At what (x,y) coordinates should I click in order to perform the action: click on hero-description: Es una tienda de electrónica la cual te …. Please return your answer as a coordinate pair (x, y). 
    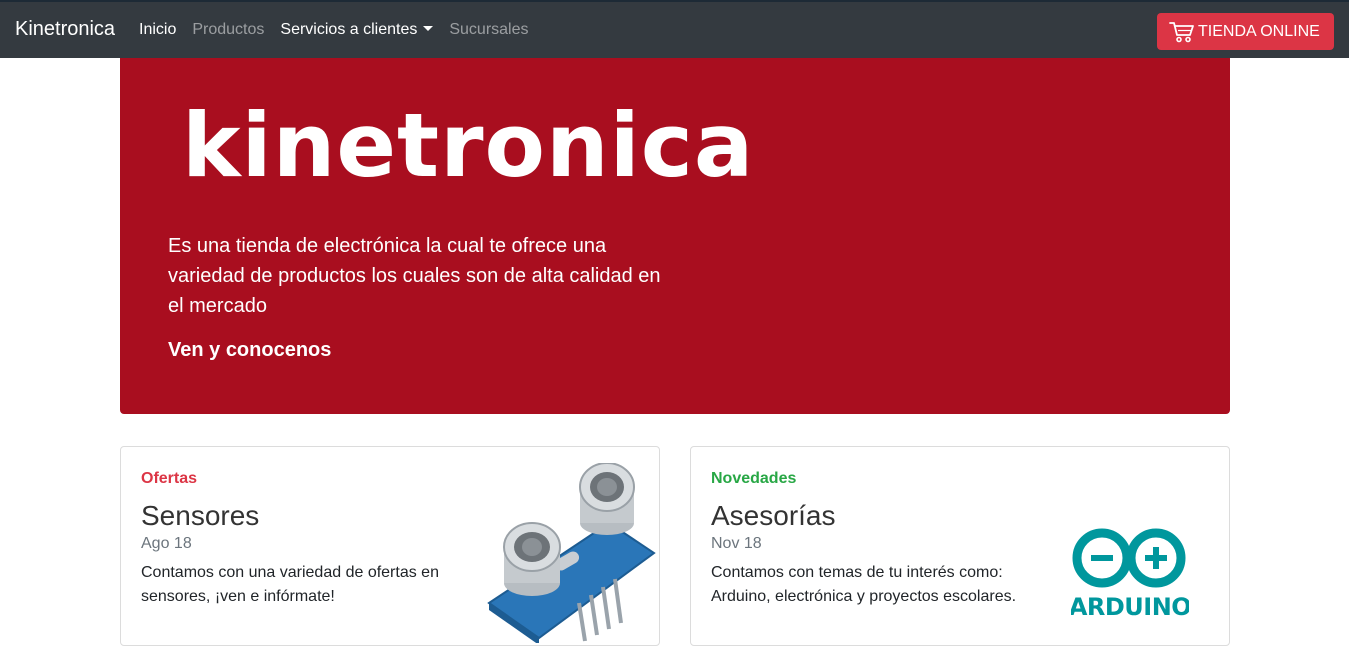
    Looking at the image, I should click on (414, 276).